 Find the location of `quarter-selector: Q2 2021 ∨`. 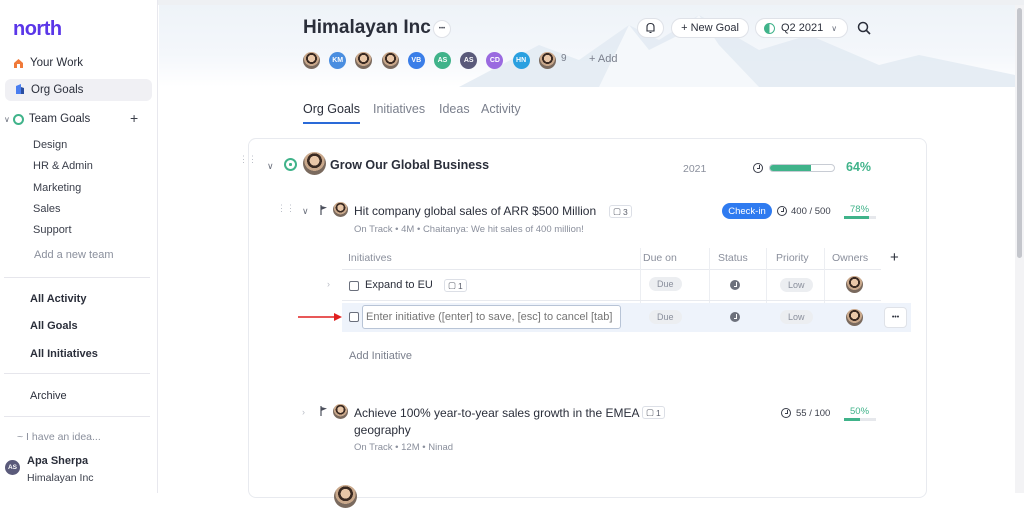

quarter-selector: Q2 2021 ∨ is located at coordinates (801, 28).